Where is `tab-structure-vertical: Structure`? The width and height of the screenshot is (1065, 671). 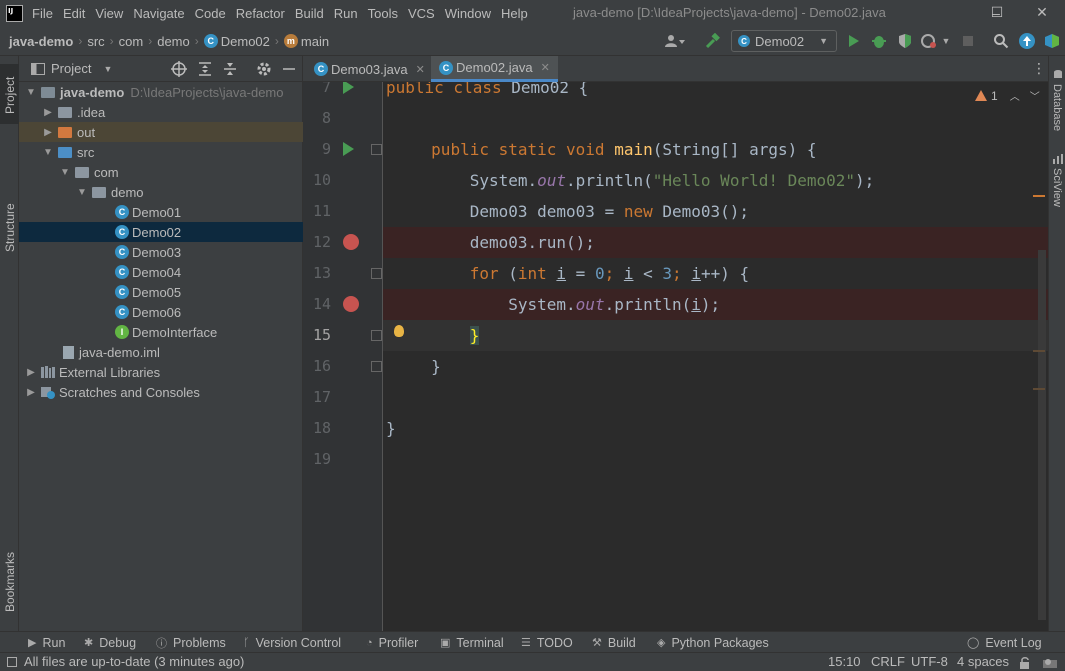 tab-structure-vertical: Structure is located at coordinates (9, 226).